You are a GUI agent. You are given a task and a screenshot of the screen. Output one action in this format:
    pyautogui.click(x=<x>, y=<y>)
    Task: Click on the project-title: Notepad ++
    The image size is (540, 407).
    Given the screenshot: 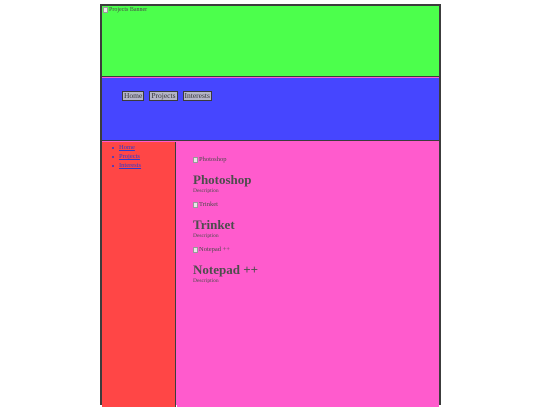 What is the action you would take?
    pyautogui.click(x=226, y=269)
    